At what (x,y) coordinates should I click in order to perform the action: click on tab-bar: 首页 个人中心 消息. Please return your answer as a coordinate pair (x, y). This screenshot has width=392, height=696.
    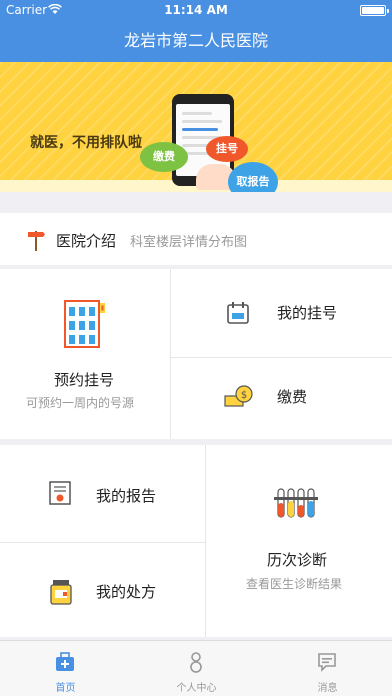
    Looking at the image, I should click on (196, 668).